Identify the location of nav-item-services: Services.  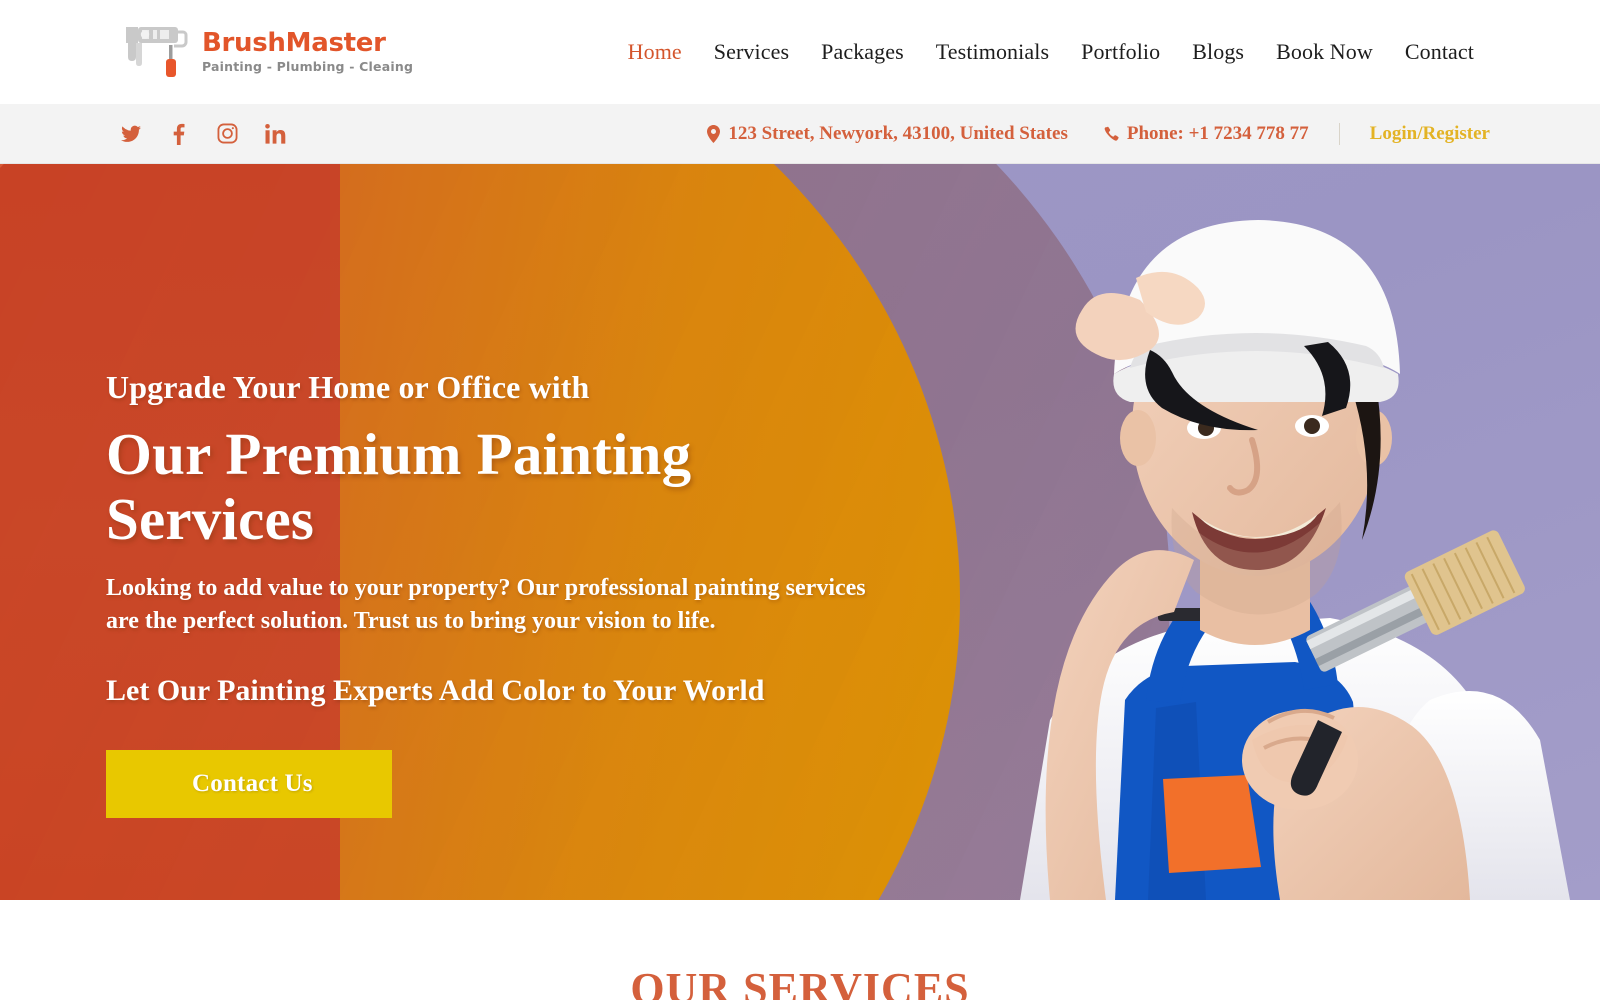
(751, 52).